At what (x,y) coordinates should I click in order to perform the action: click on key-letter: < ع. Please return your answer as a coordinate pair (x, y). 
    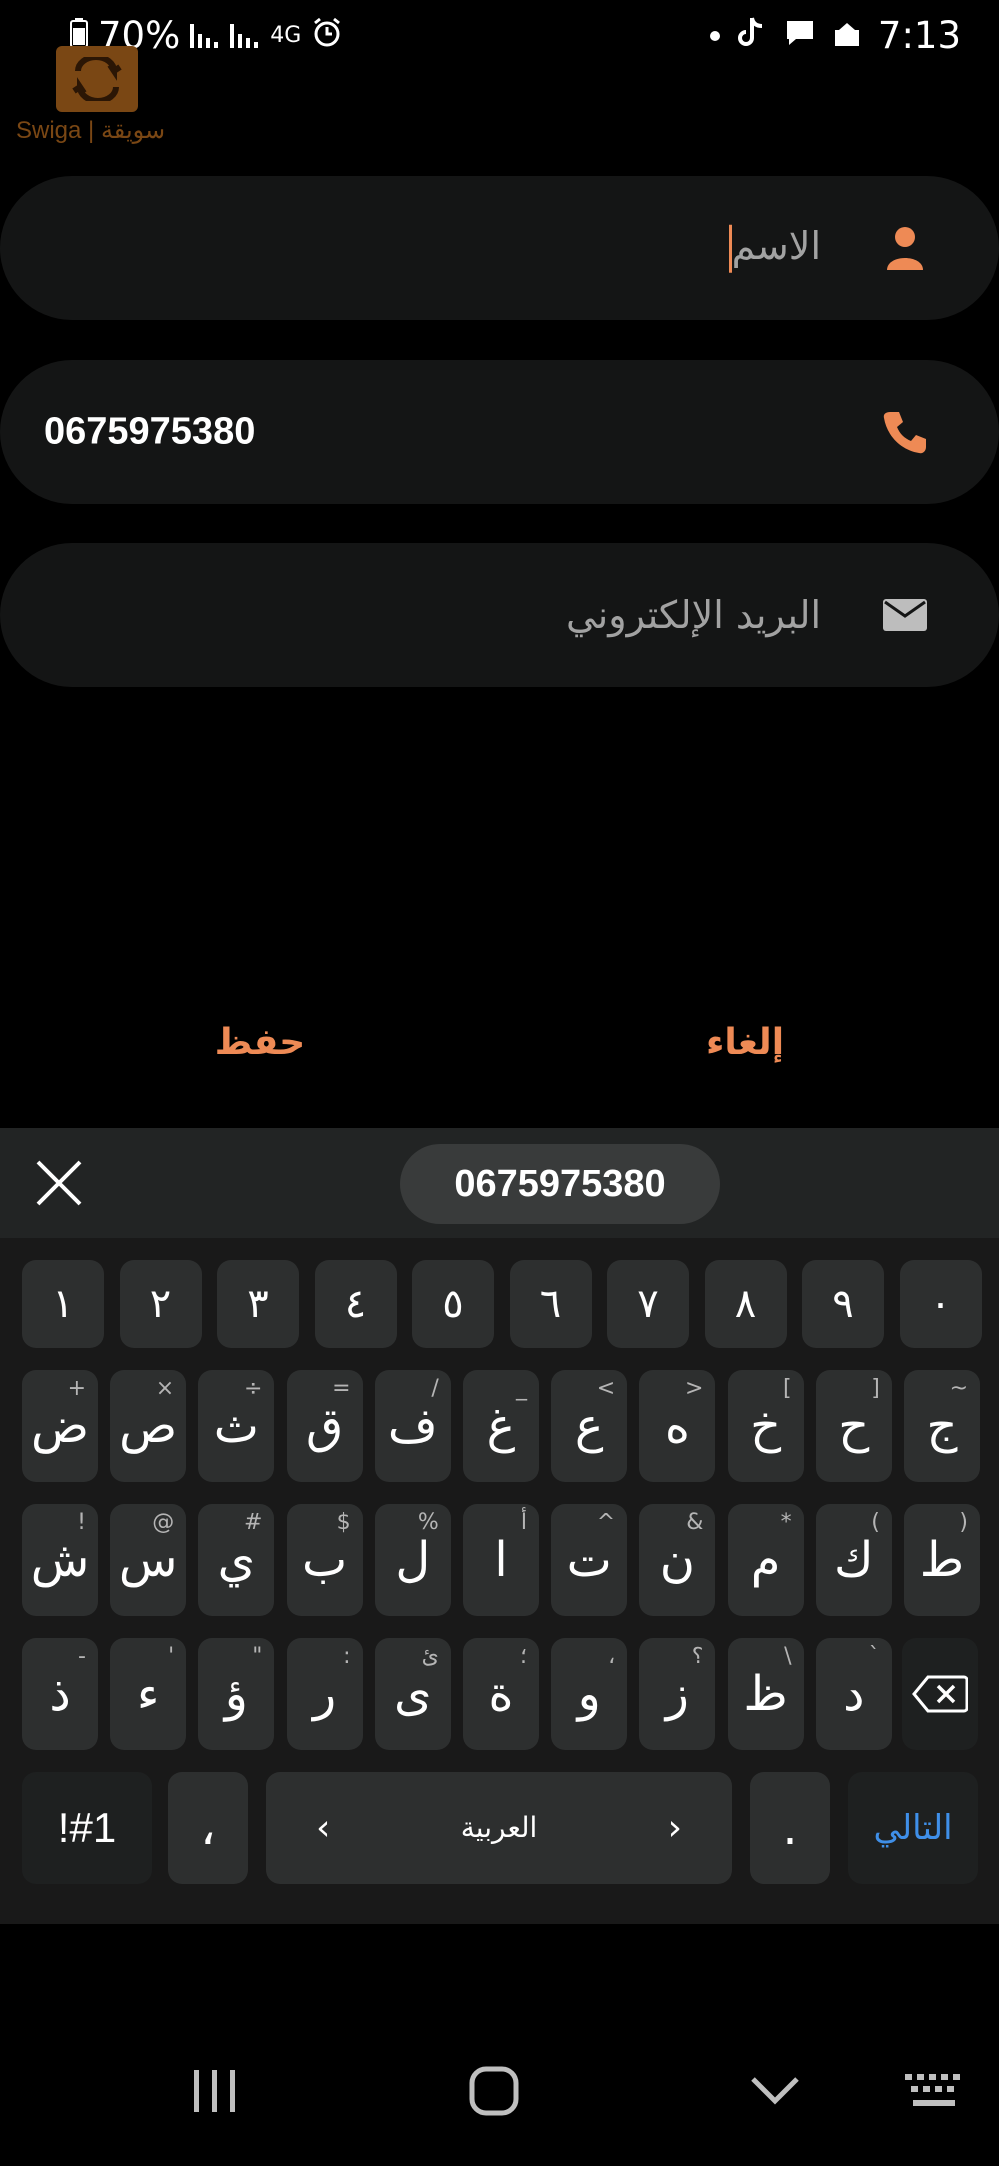
    Looking at the image, I should click on (589, 1426).